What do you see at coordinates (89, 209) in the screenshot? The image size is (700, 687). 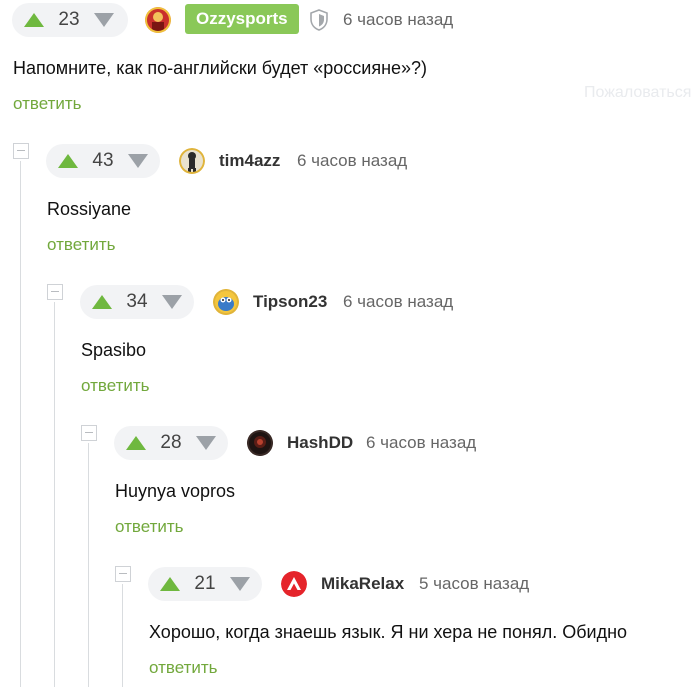 I see `comment-text: Rossiyane` at bounding box center [89, 209].